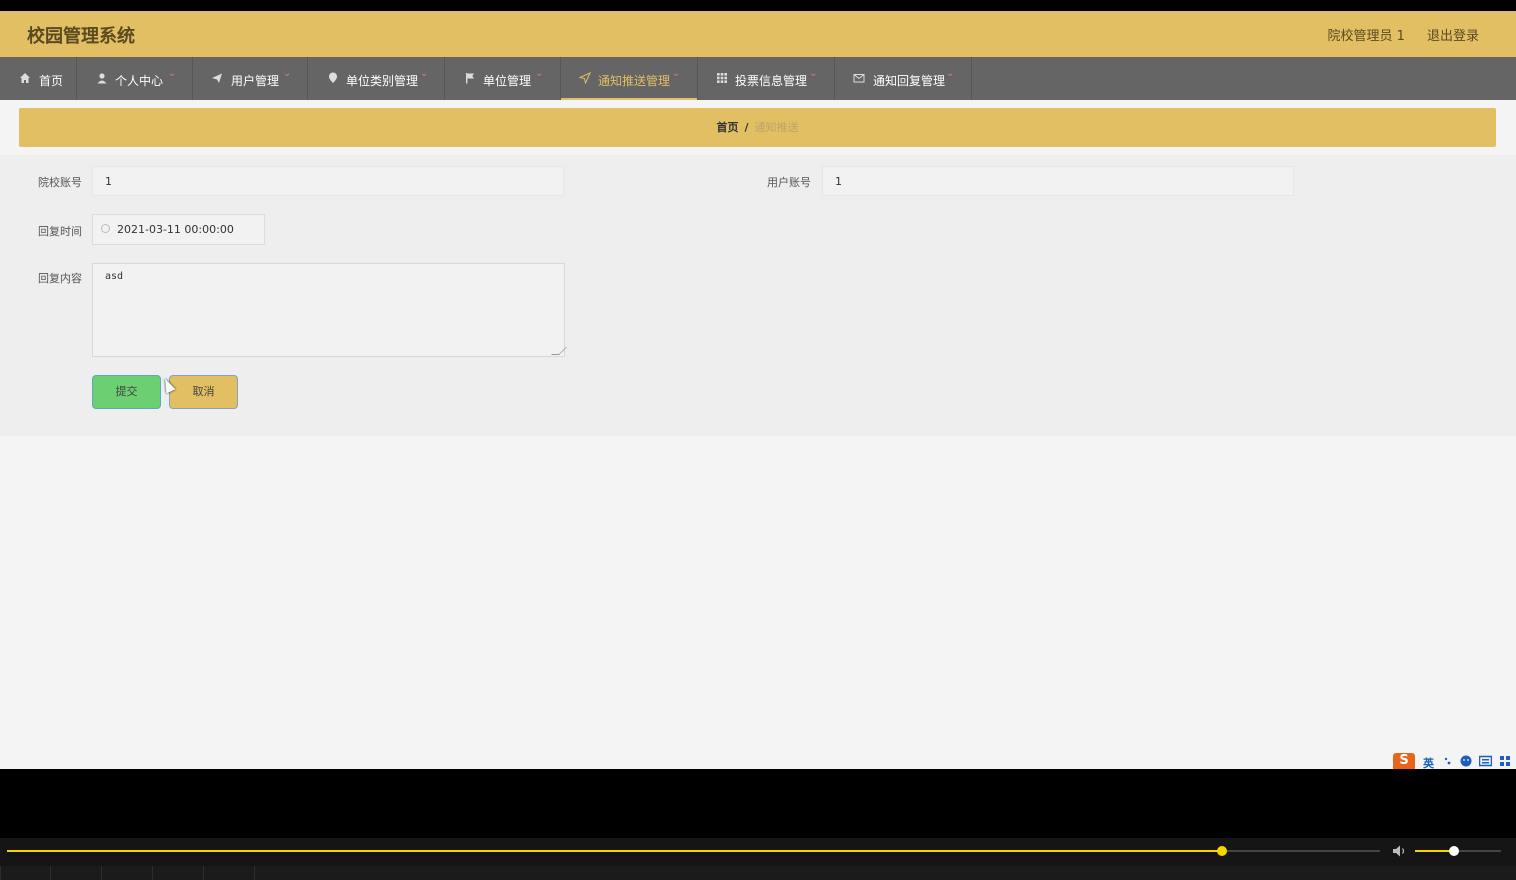  I want to click on clock-icon, so click(105, 228).